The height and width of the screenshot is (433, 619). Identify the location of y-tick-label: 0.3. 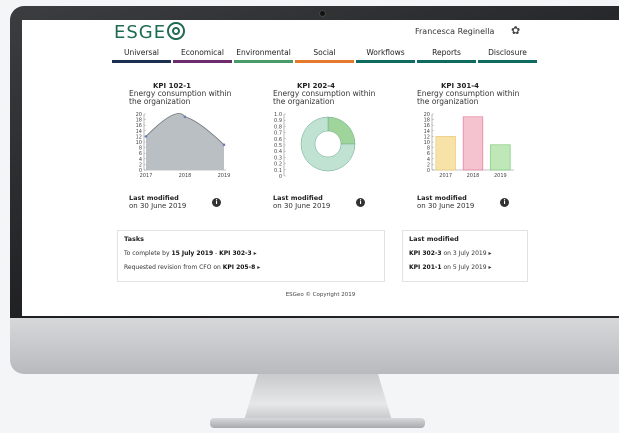
(278, 158).